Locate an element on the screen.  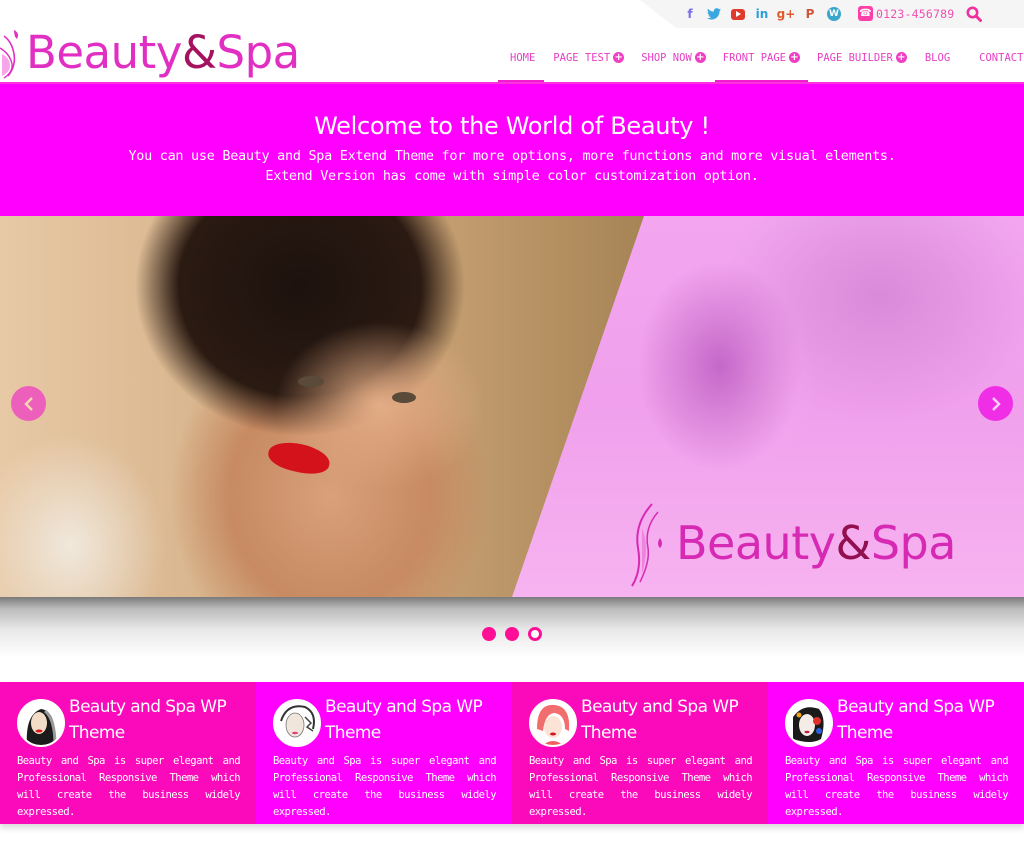
nav-label: SHOP NOW is located at coordinates (666, 58).